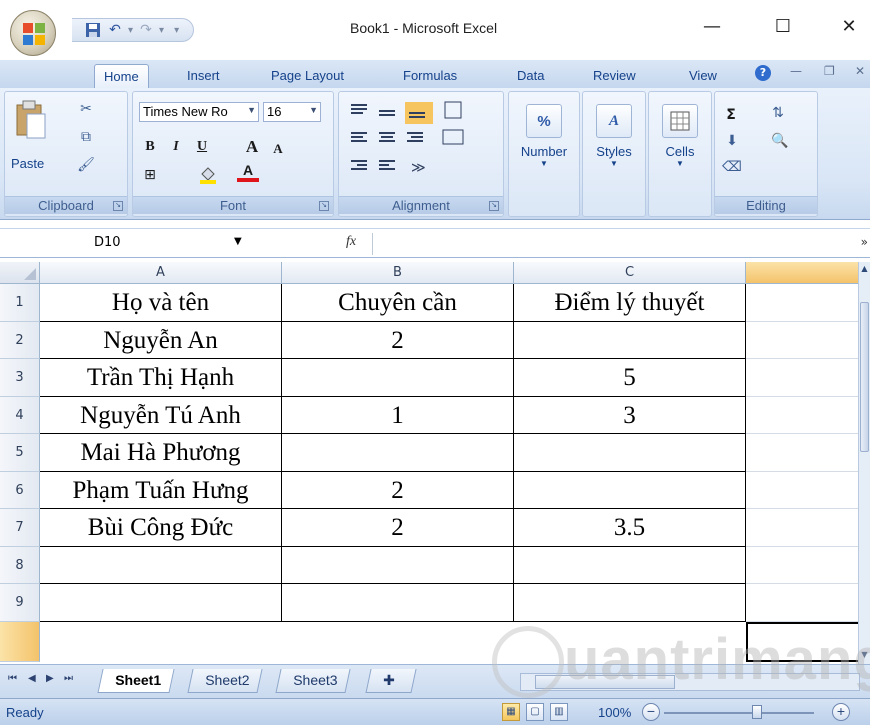 This screenshot has height=725, width=870. What do you see at coordinates (732, 141) in the screenshot?
I see `fill-icon: ⬇` at bounding box center [732, 141].